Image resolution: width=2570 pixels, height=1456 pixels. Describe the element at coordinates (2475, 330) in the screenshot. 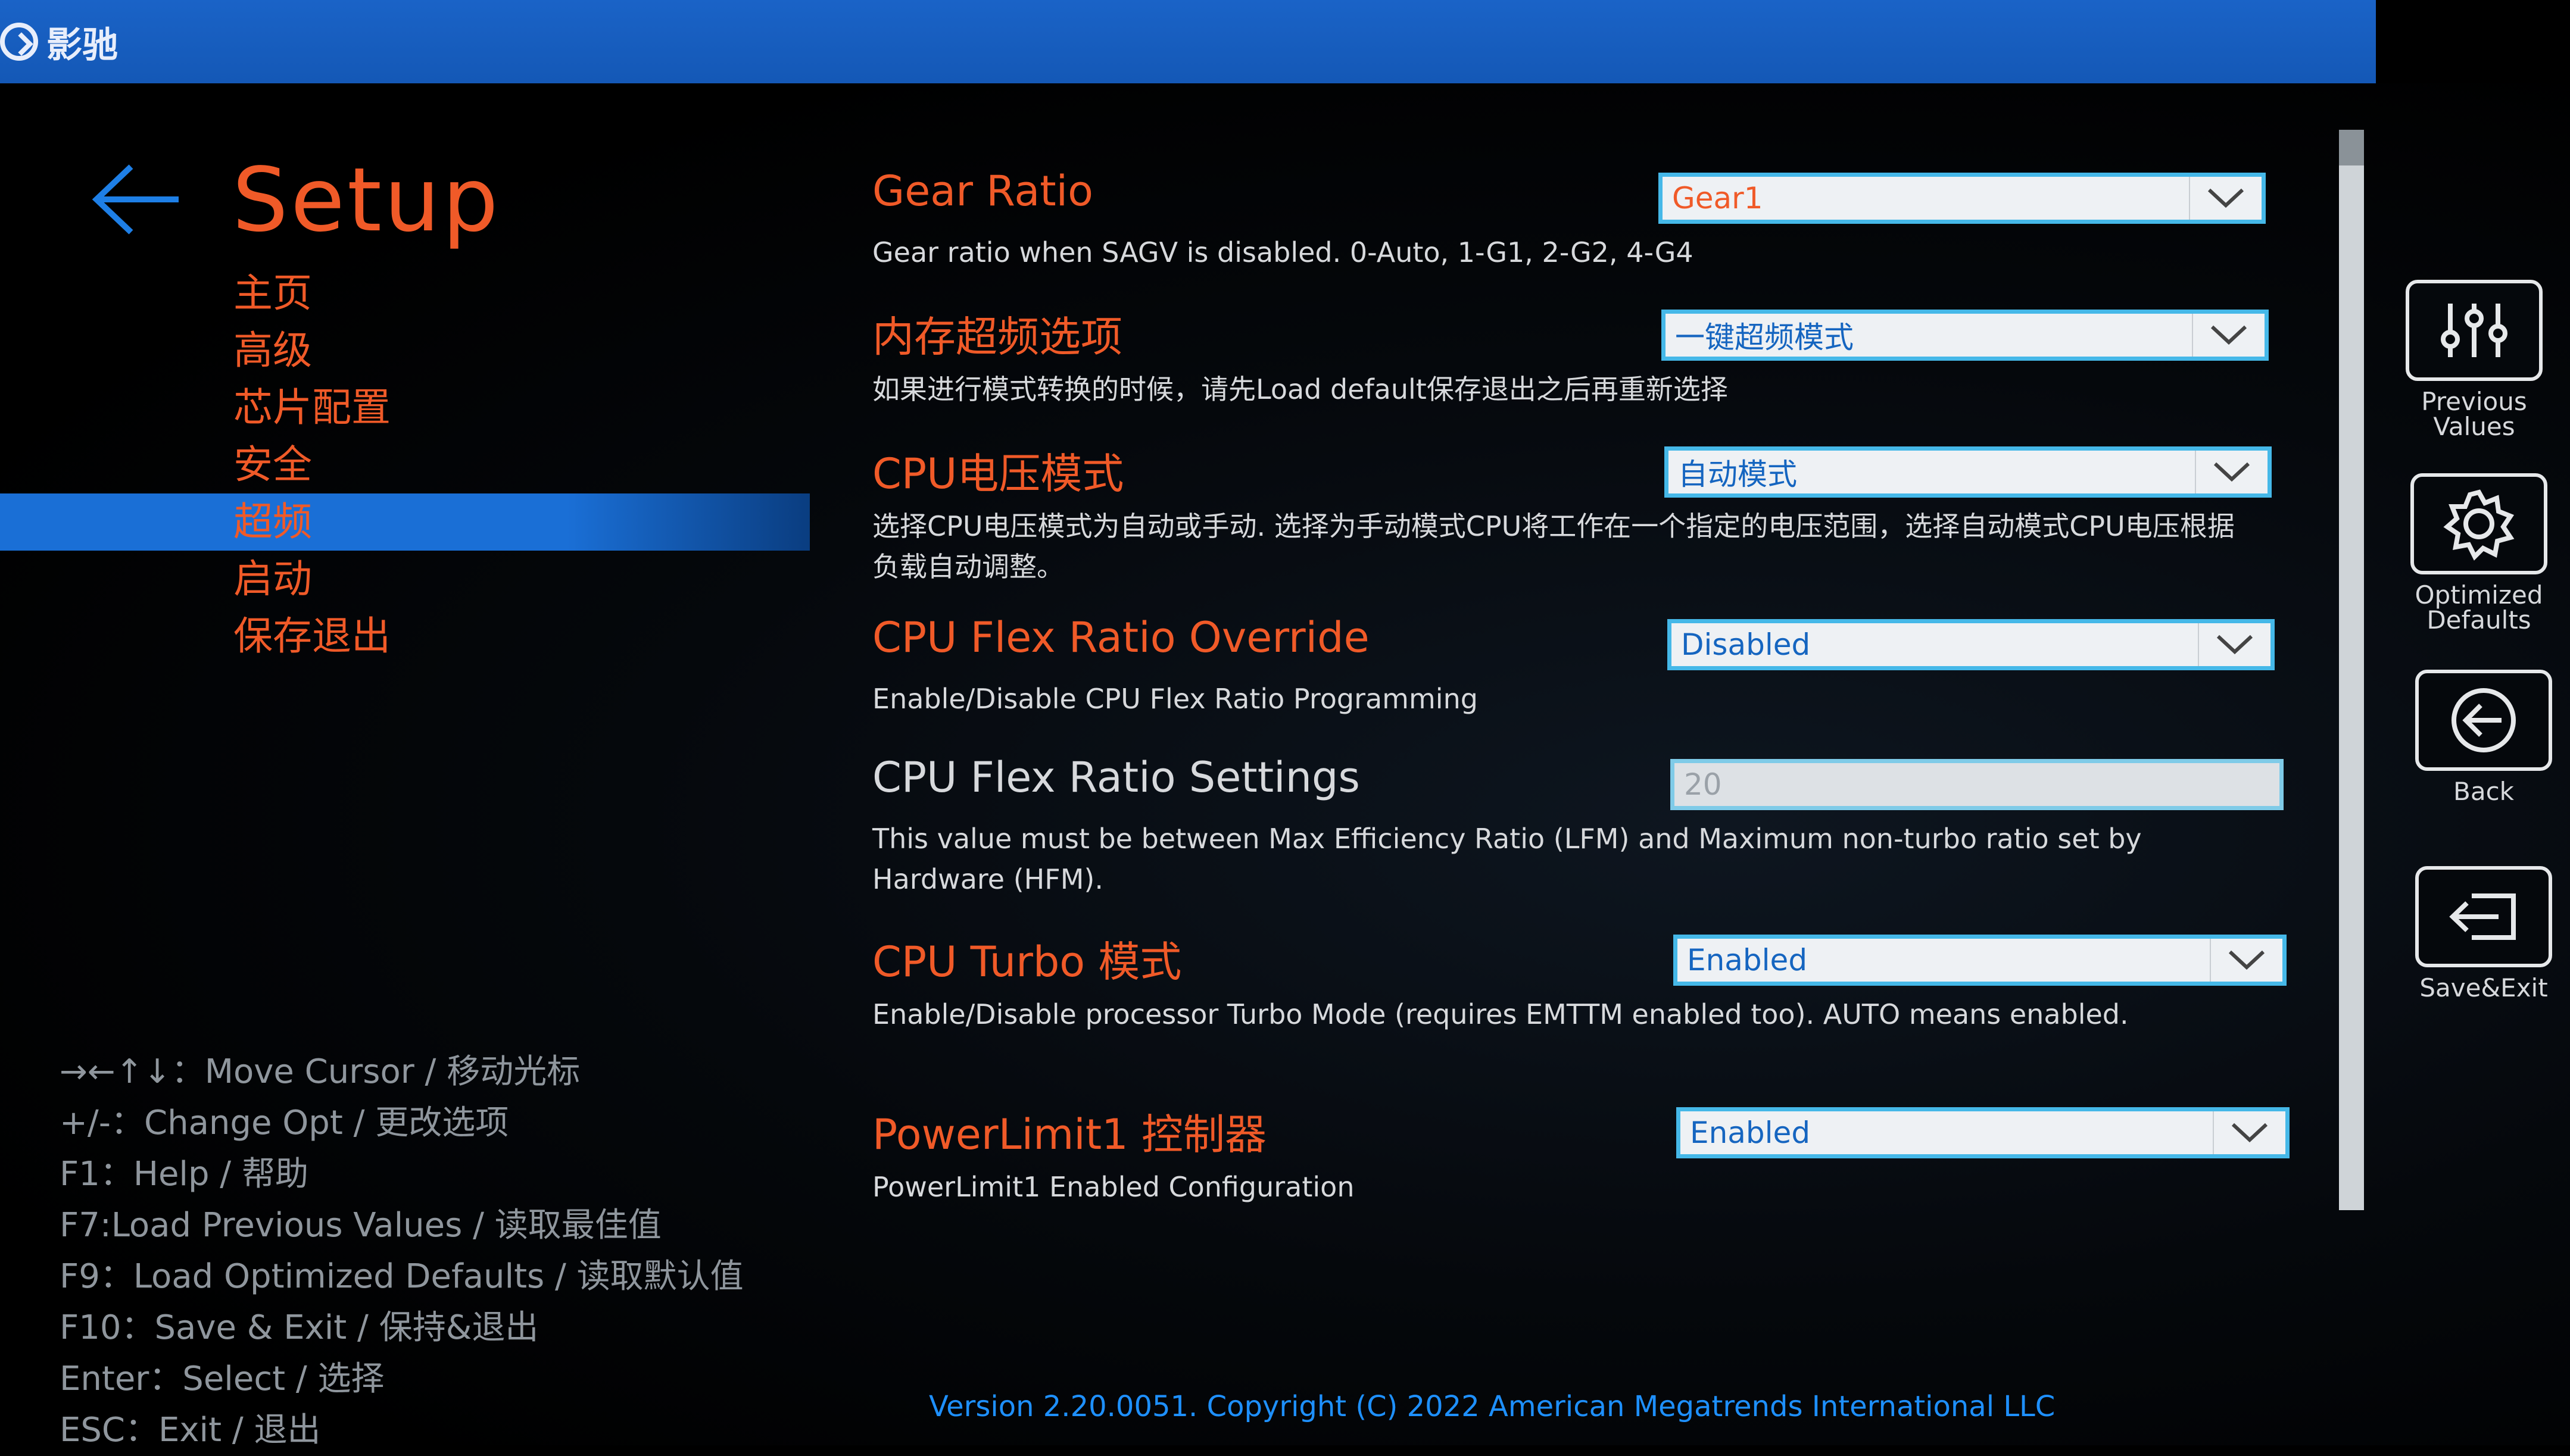

I see `sliders-icon` at that location.